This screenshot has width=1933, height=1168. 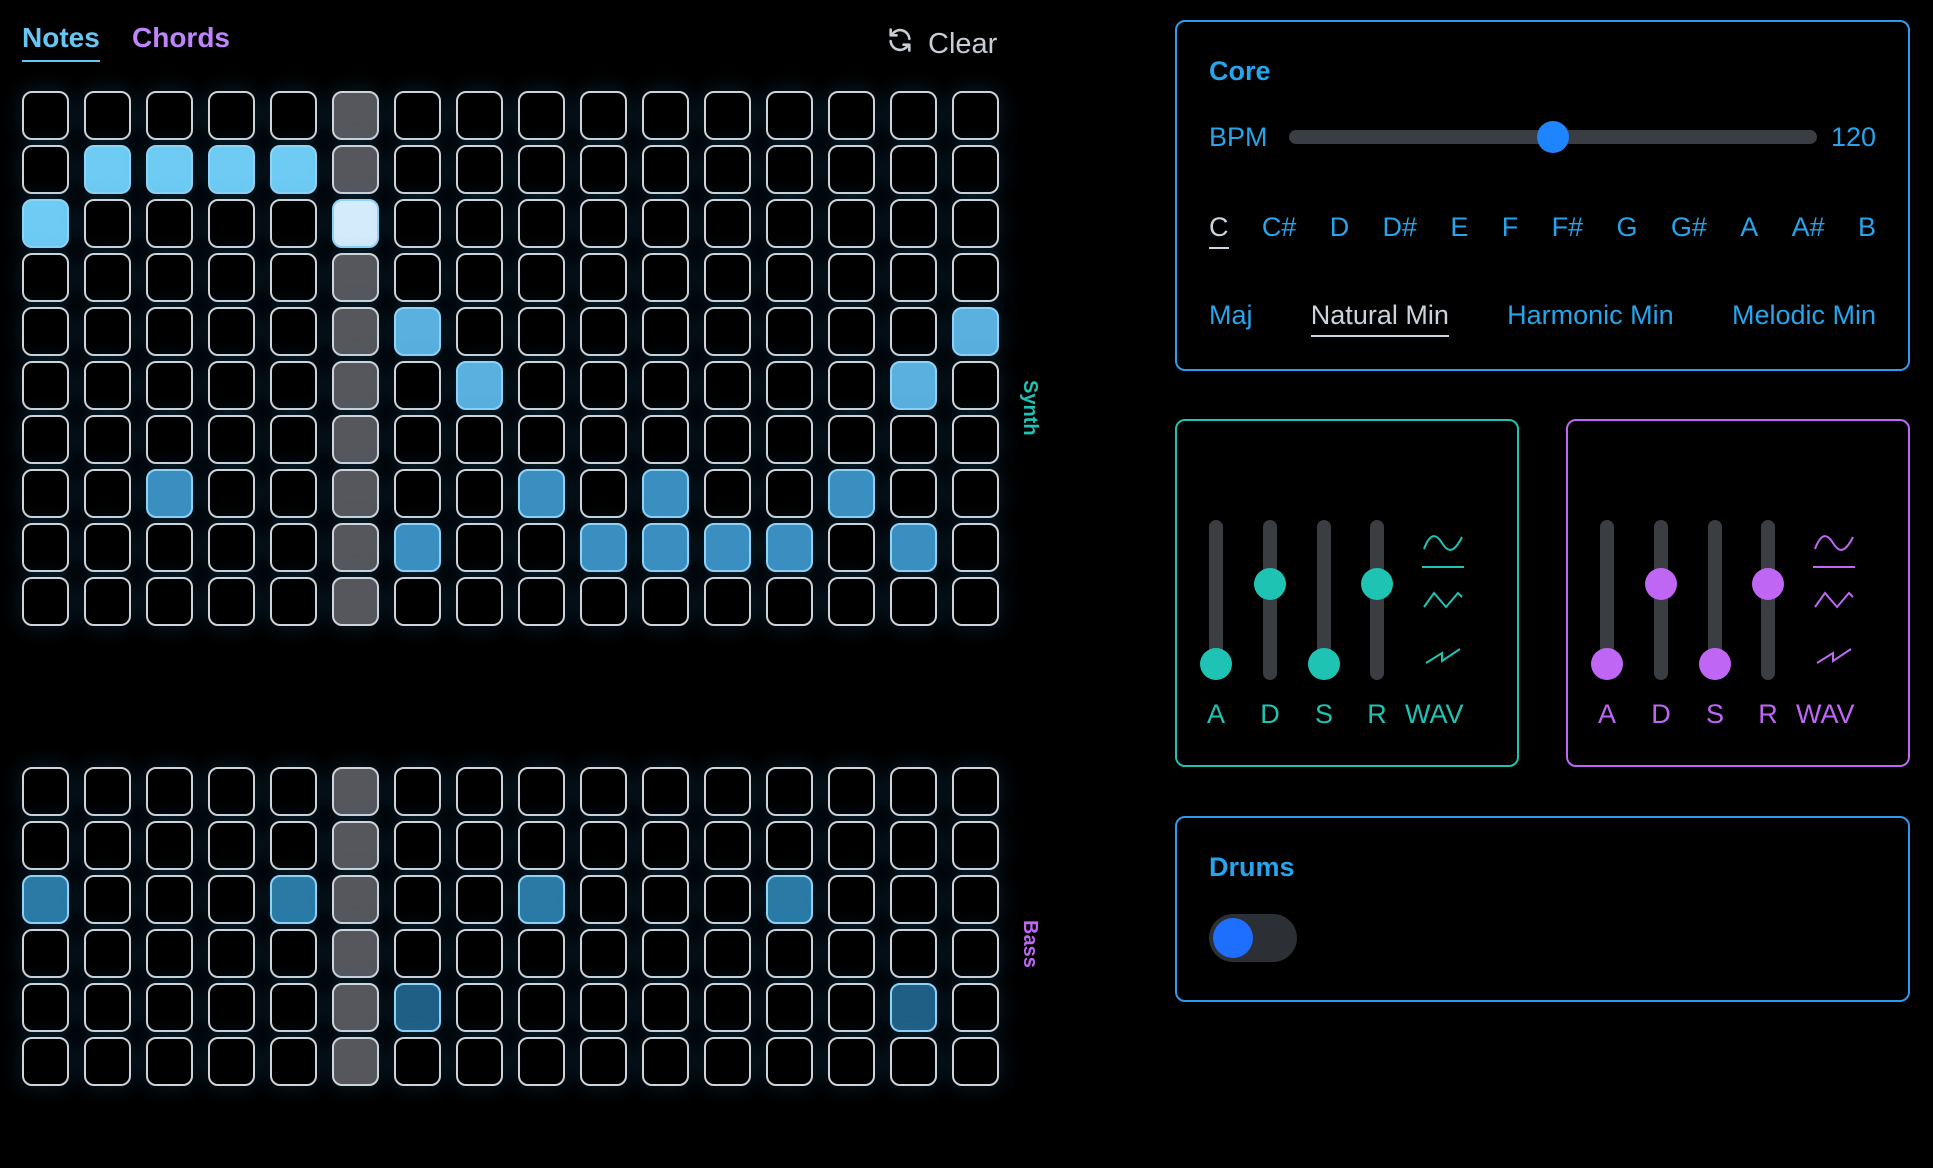 What do you see at coordinates (1689, 230) in the screenshot?
I see `key-option: G#` at bounding box center [1689, 230].